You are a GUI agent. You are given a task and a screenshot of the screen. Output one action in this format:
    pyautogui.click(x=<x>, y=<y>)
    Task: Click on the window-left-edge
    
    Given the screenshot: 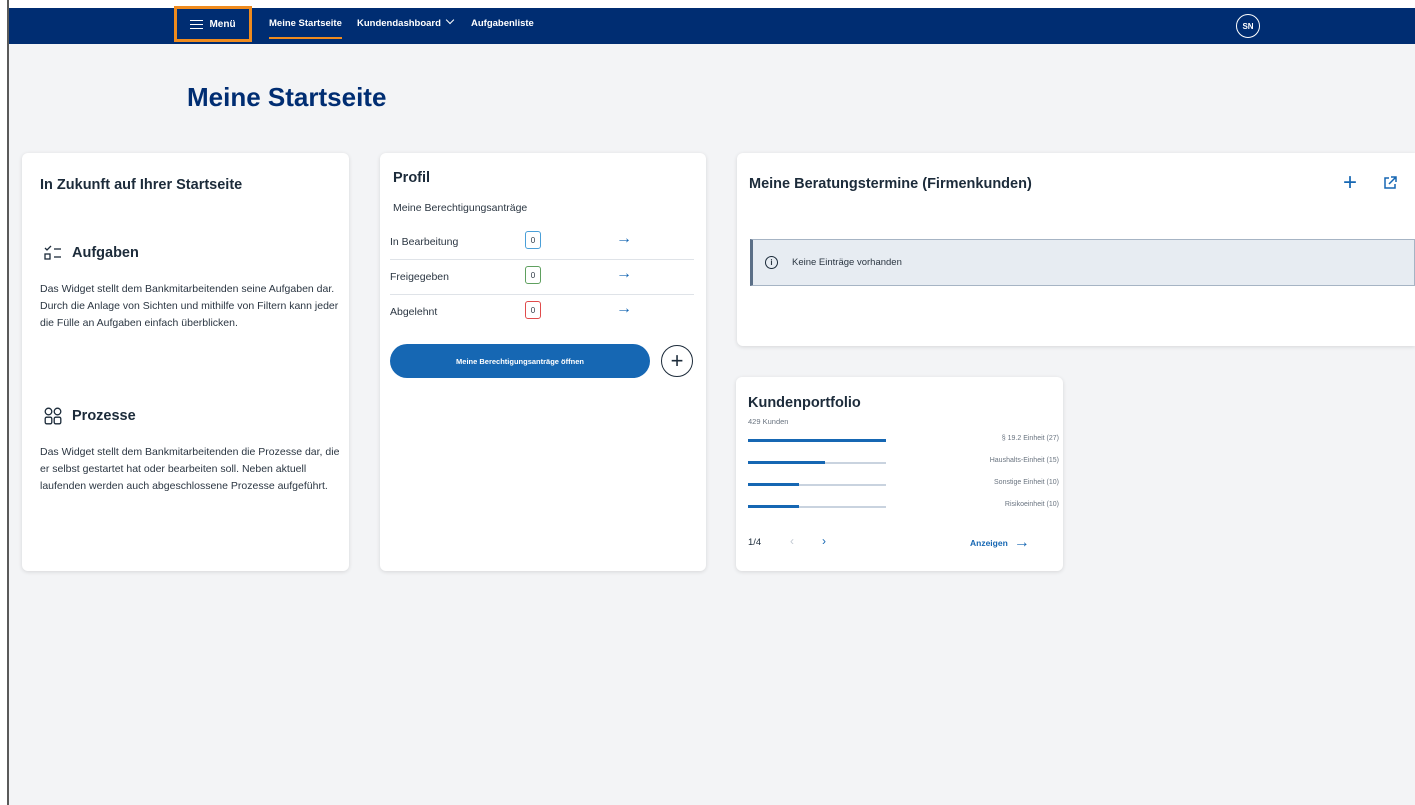 What is the action you would take?
    pyautogui.click(x=4, y=402)
    